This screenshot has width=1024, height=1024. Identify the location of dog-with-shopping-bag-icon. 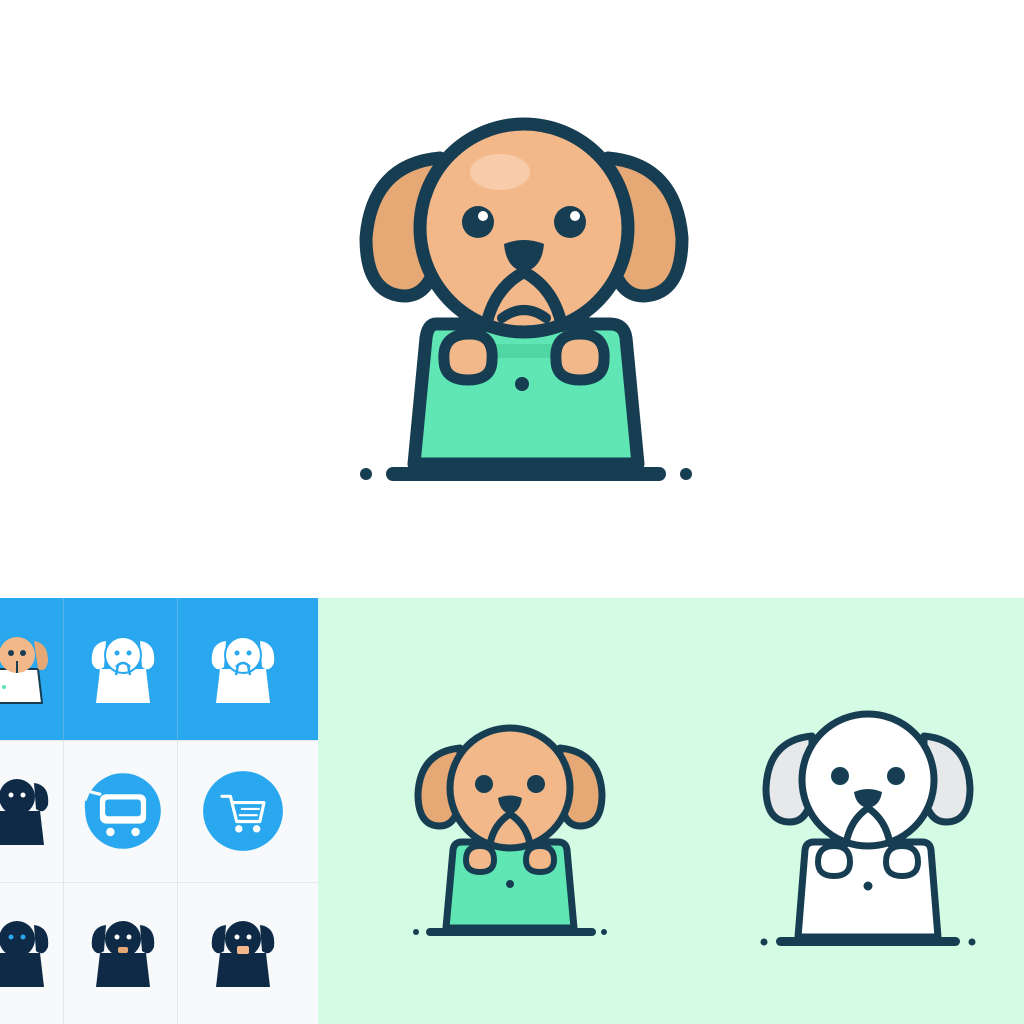
(525, 299).